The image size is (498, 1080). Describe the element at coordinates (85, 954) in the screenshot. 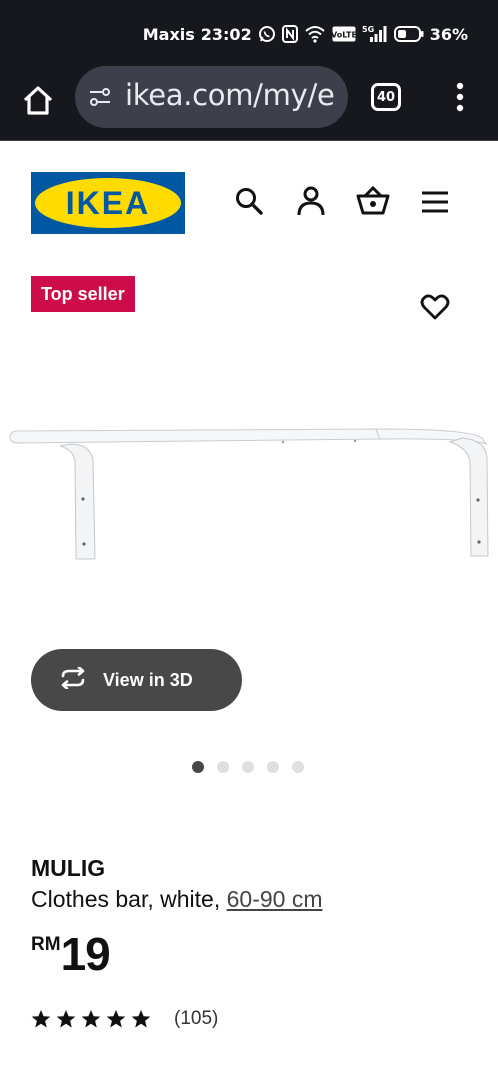

I see `price-amount: 19` at that location.